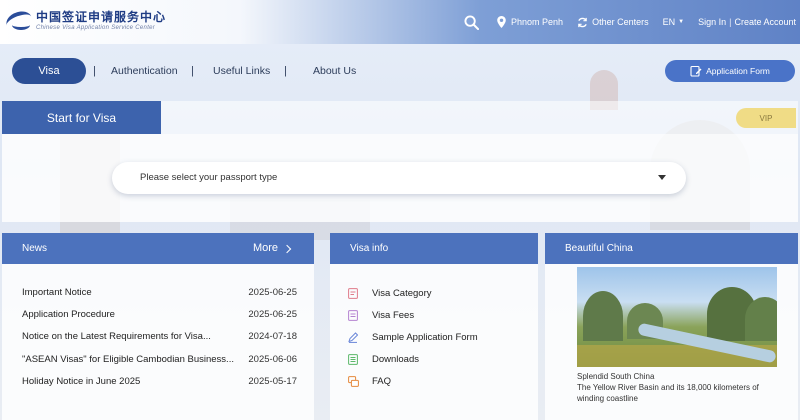  What do you see at coordinates (81, 382) in the screenshot?
I see `news-item-title: Holiday Notice in June 2025` at bounding box center [81, 382].